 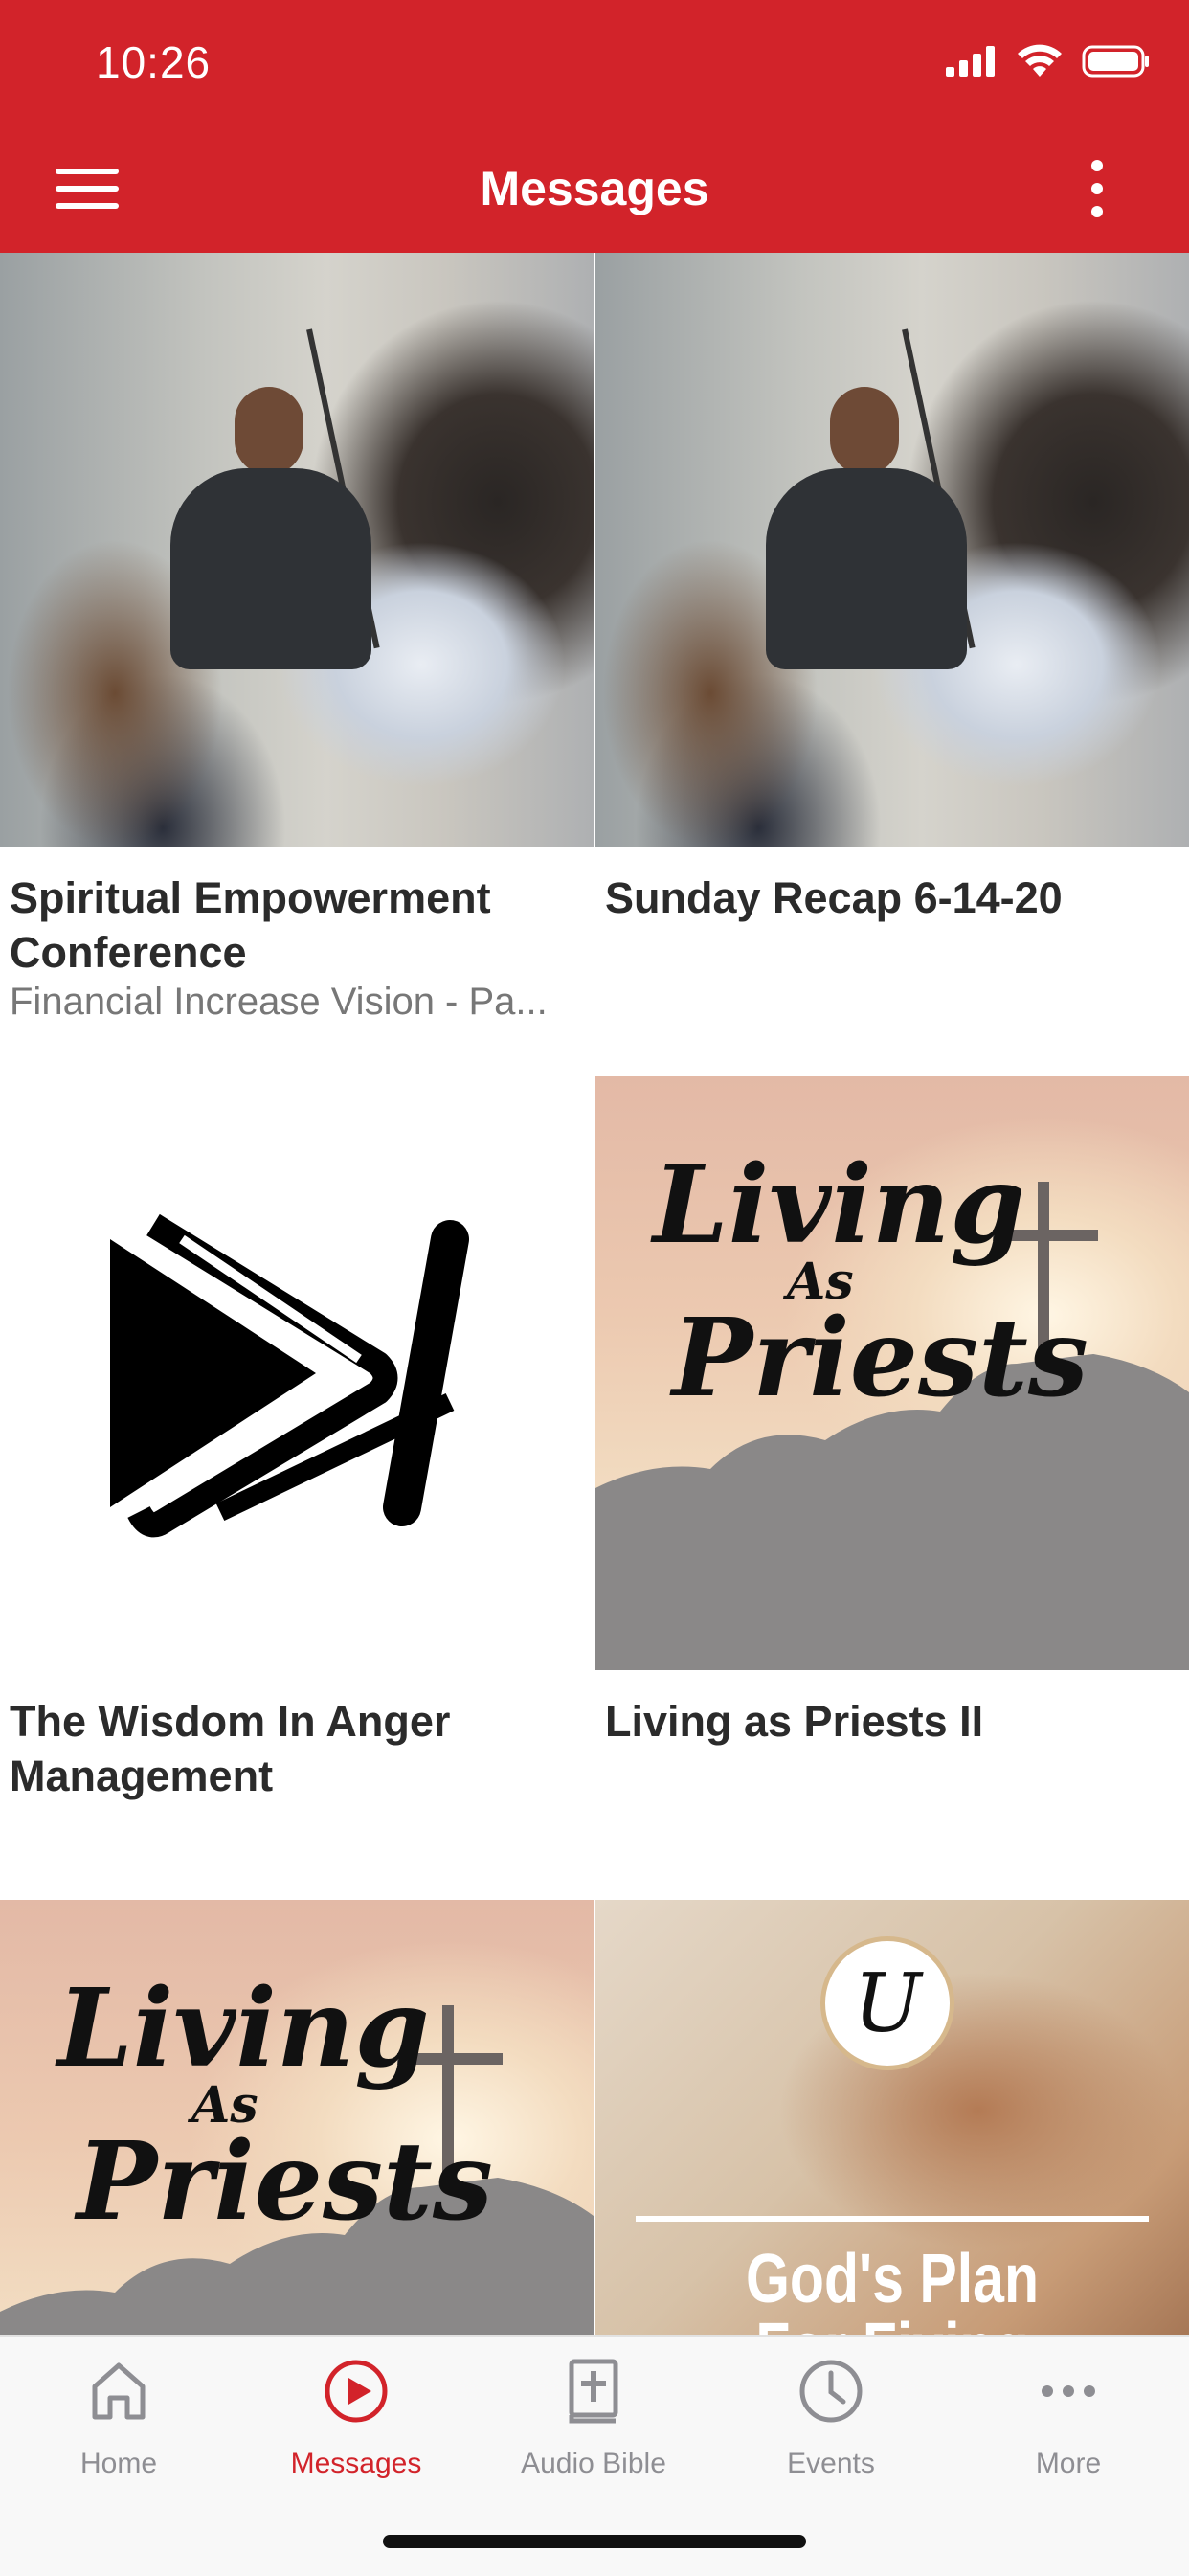 What do you see at coordinates (230, 1748) in the screenshot?
I see `card-title: The Wisdom In Anger Management` at bounding box center [230, 1748].